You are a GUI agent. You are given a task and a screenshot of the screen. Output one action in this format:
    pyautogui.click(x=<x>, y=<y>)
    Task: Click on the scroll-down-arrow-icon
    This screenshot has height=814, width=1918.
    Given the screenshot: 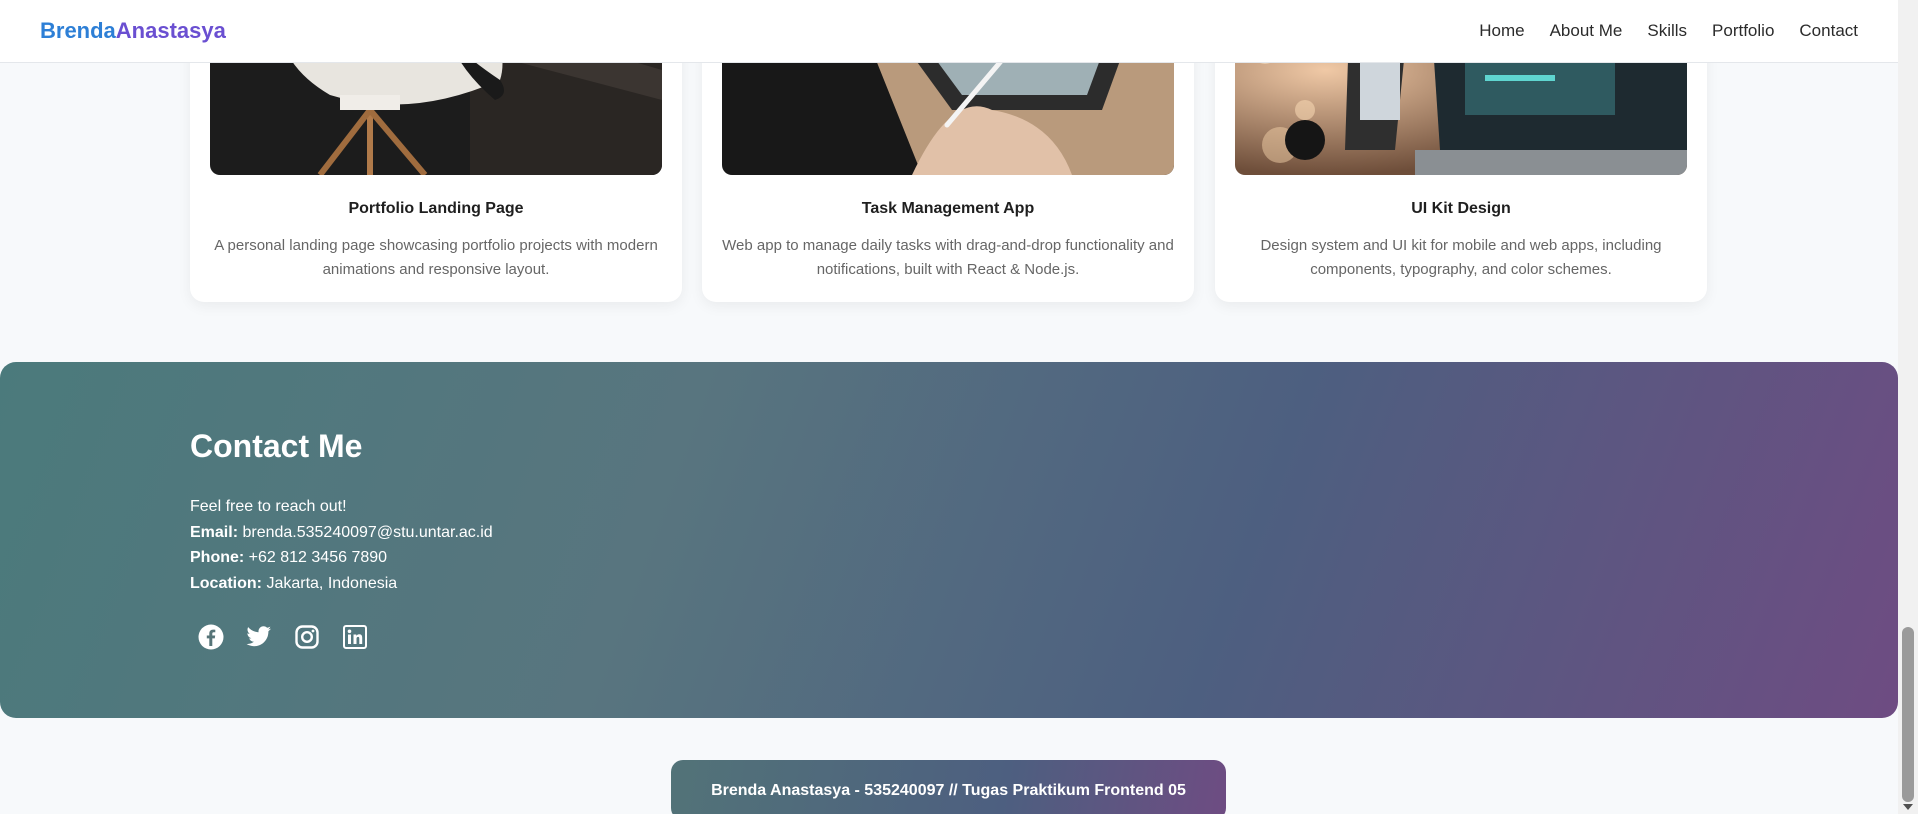 What is the action you would take?
    pyautogui.click(x=1908, y=807)
    